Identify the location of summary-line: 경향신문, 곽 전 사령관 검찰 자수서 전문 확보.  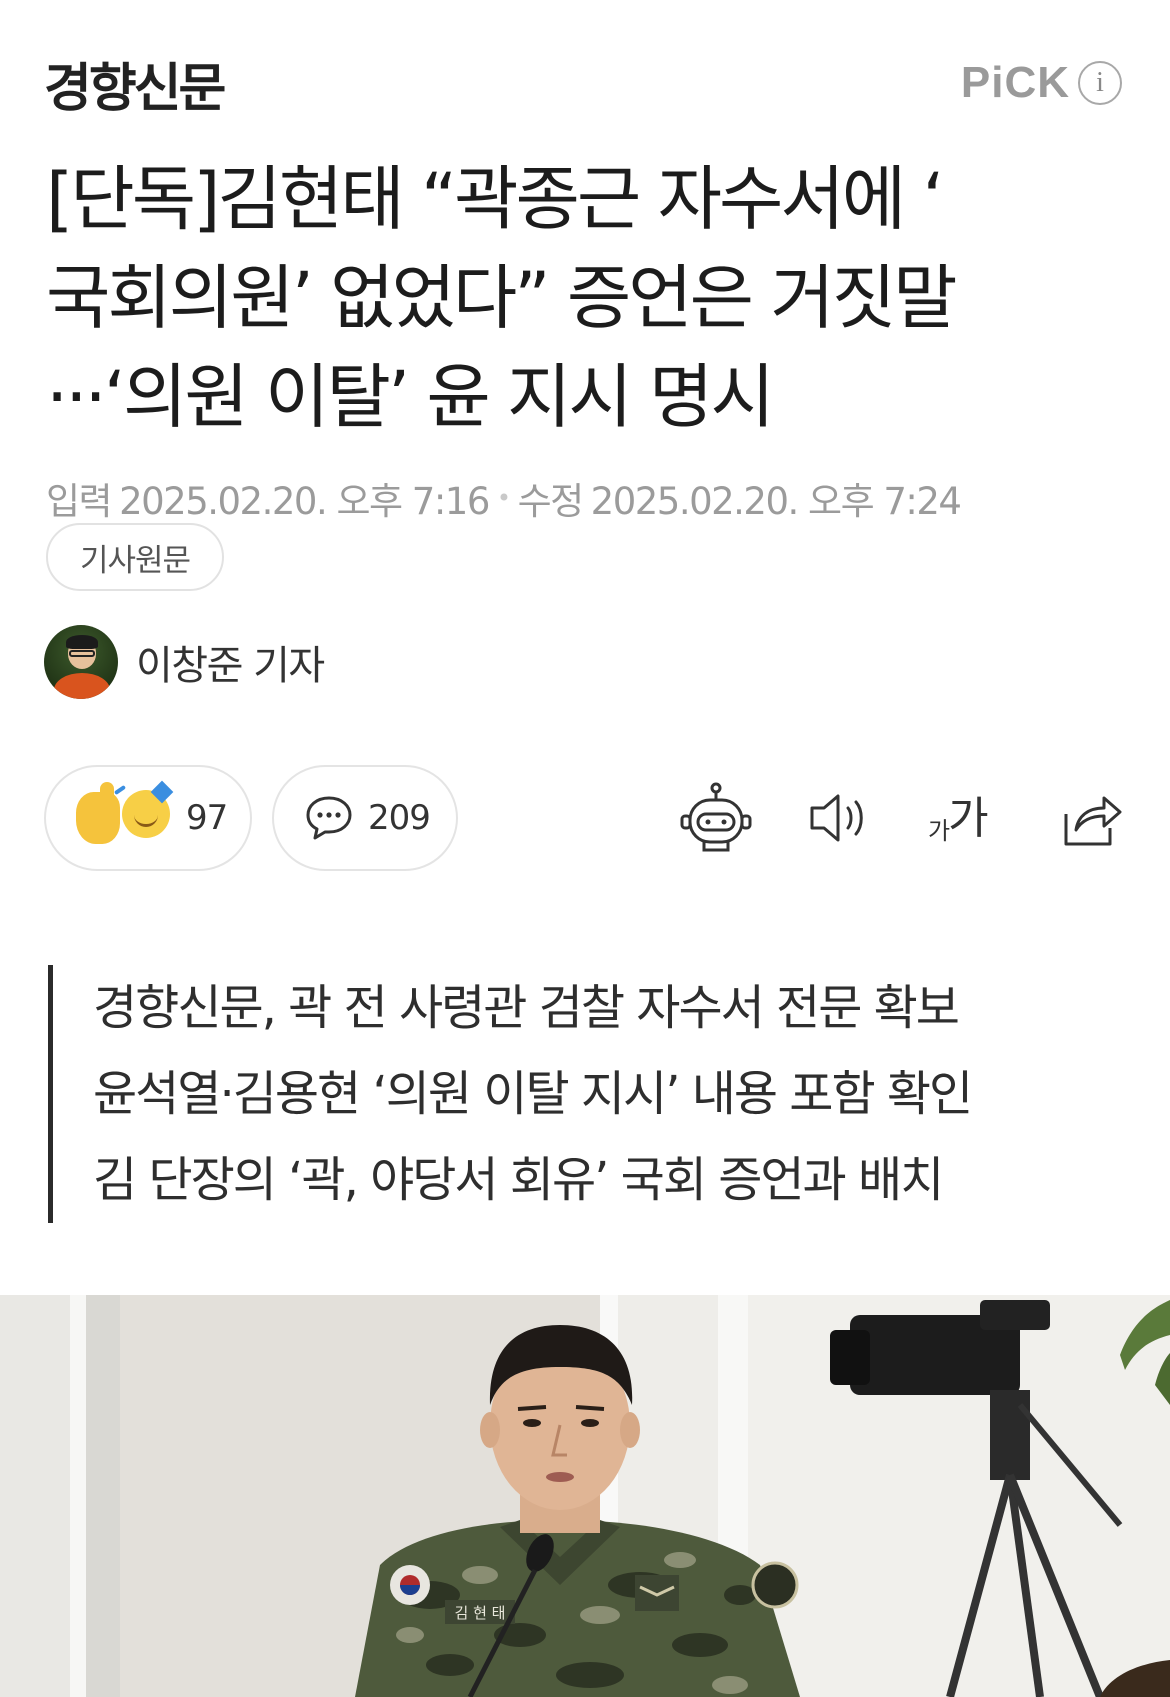
(526, 1008).